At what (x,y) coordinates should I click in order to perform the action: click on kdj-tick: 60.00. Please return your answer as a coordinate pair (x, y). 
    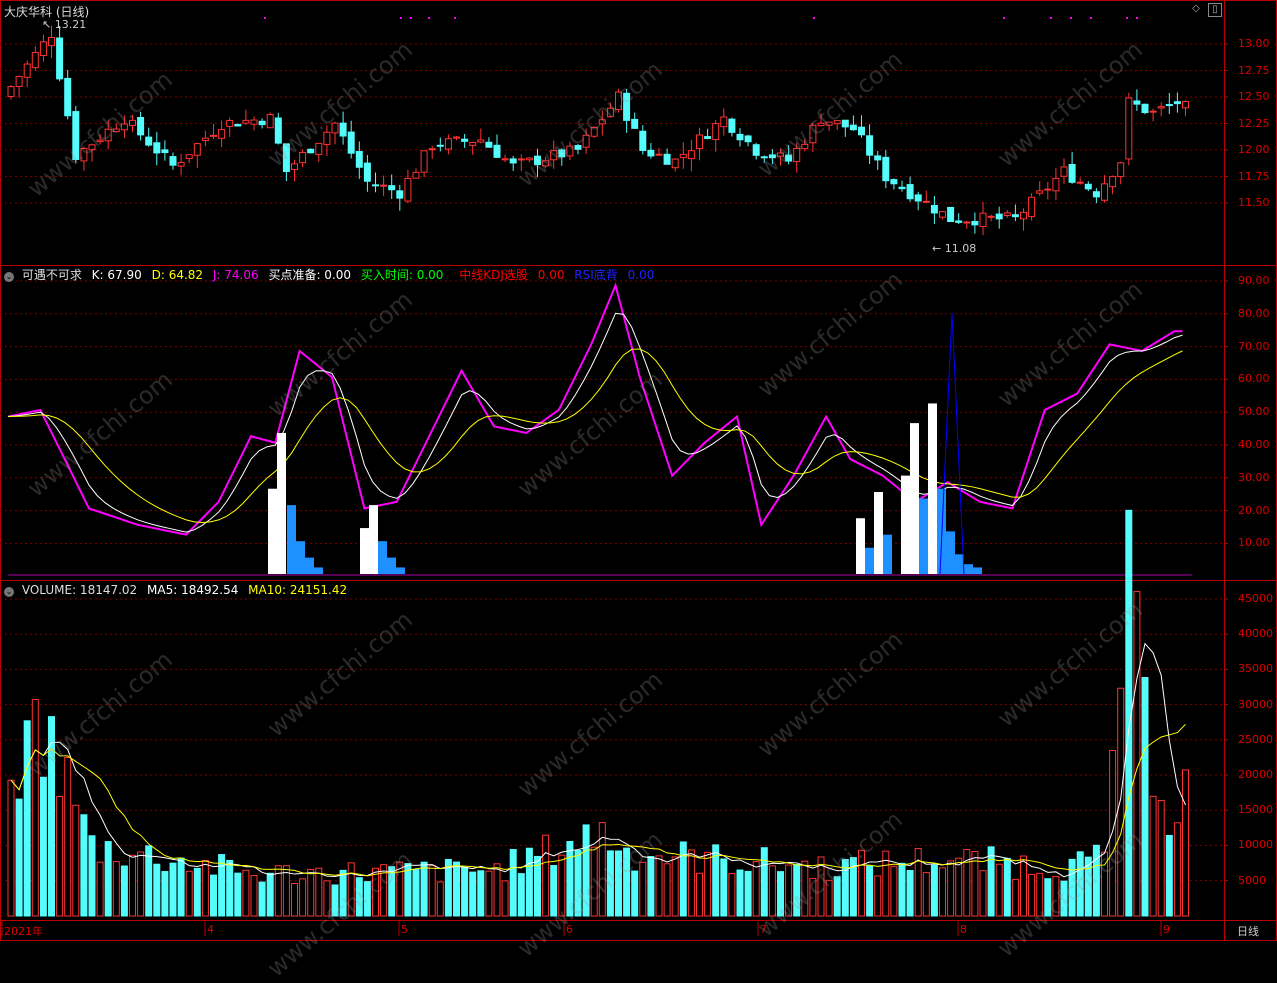
    Looking at the image, I should click on (1254, 379).